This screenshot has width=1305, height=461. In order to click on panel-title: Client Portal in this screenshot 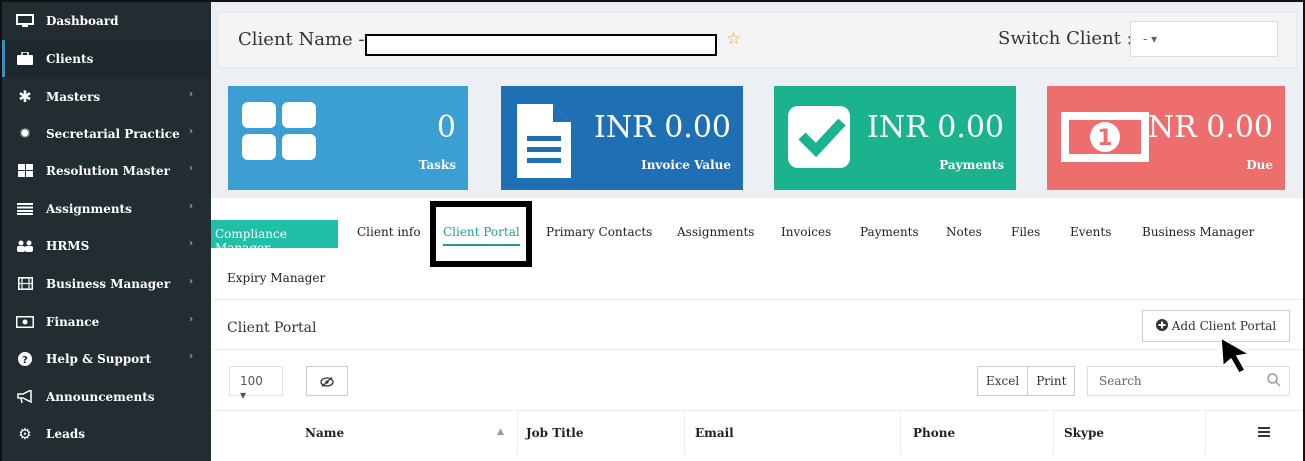, I will do `click(272, 328)`.